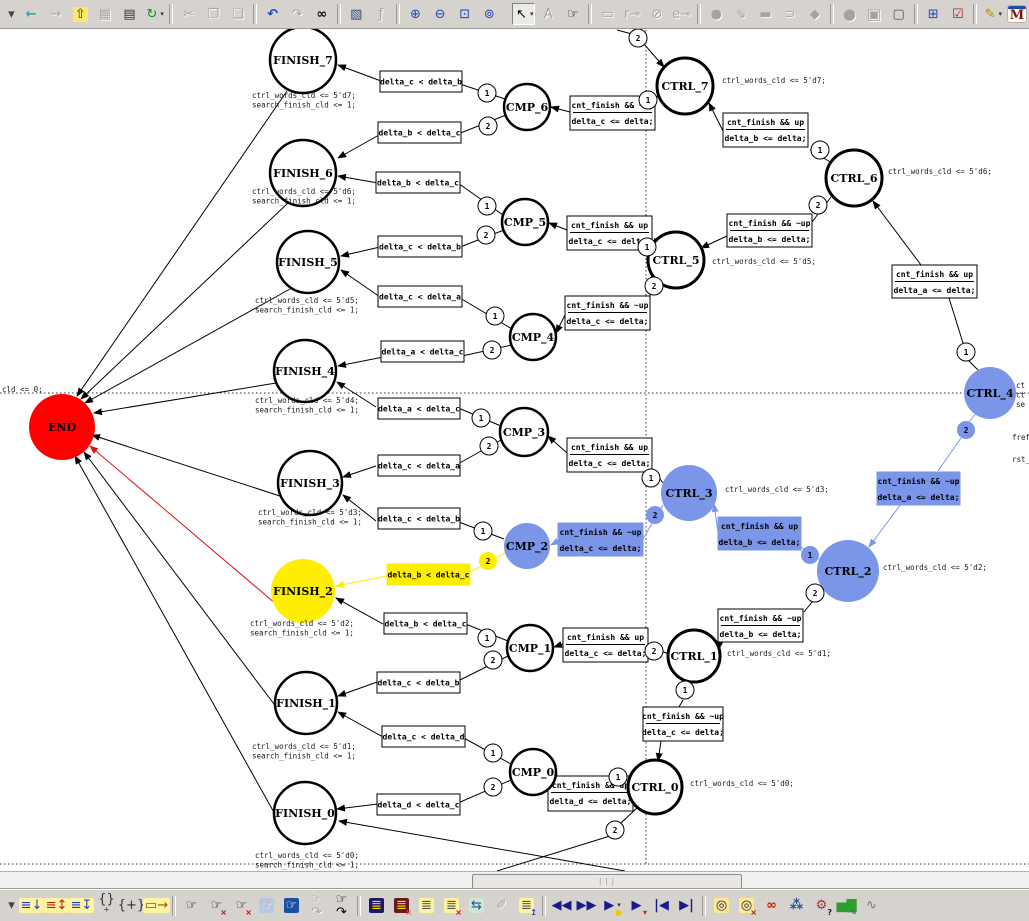 The image size is (1029, 921). I want to click on stop-animation-button: ☞ ×, so click(216, 906).